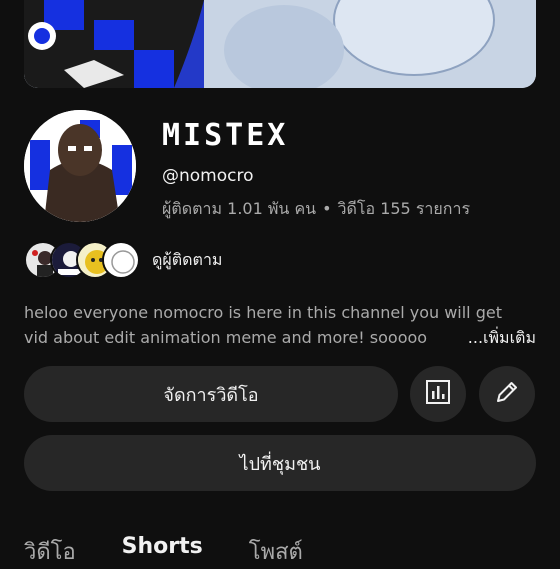 The height and width of the screenshot is (569, 560). Describe the element at coordinates (208, 176) in the screenshot. I see `channel-handle: @nomocro` at that location.